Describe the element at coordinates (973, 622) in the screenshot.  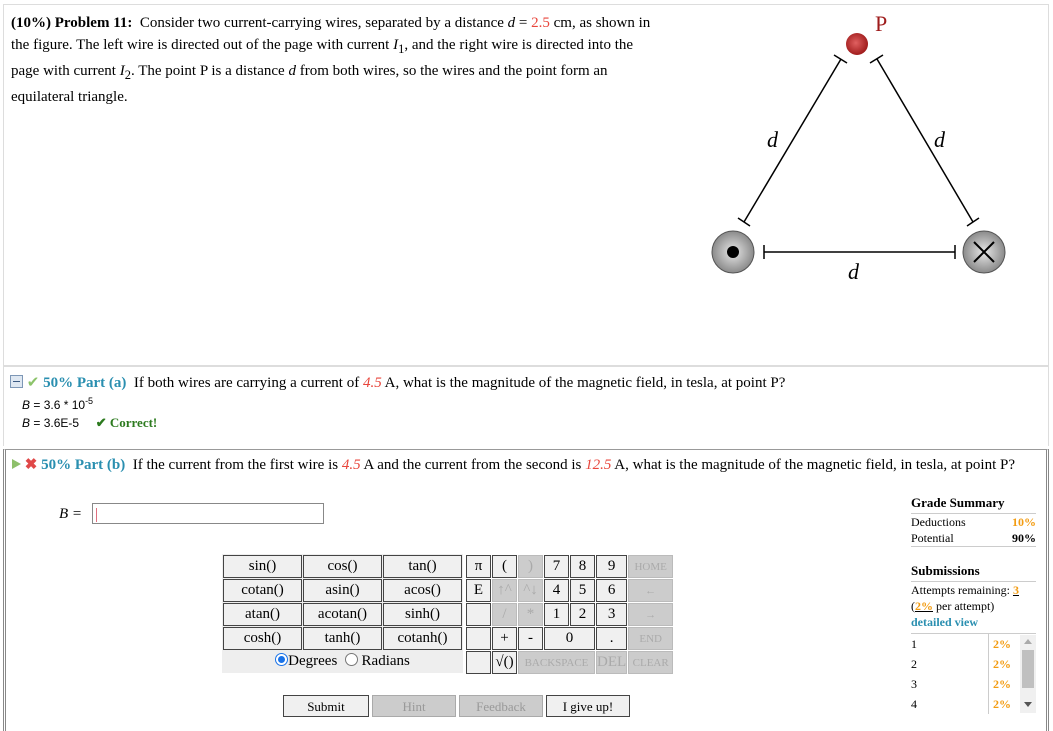
I see `detailed-view-link: detailed view` at that location.